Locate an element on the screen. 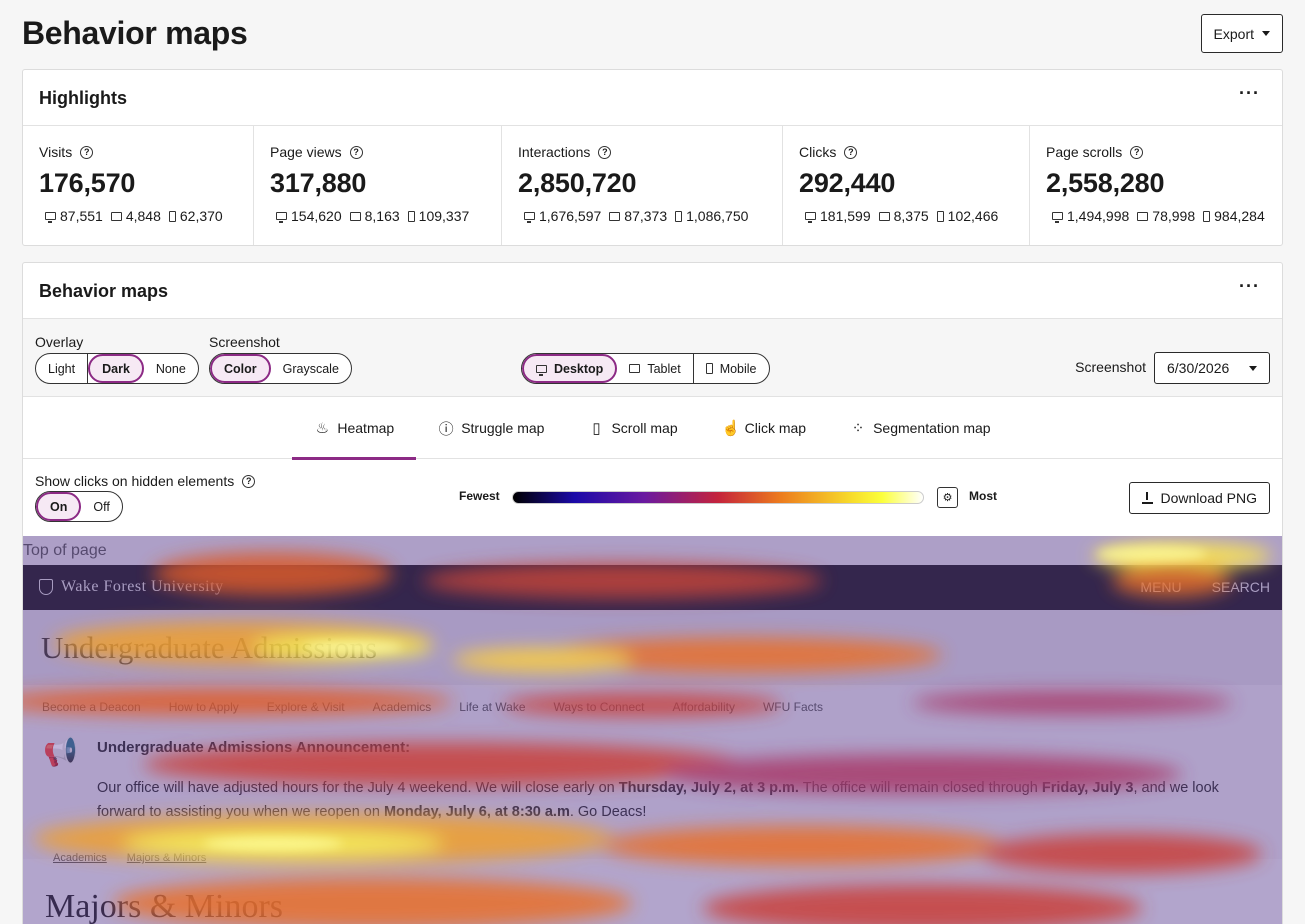 Image resolution: width=1305 pixels, height=924 pixels. site-menu-link: MENU is located at coordinates (1160, 587).